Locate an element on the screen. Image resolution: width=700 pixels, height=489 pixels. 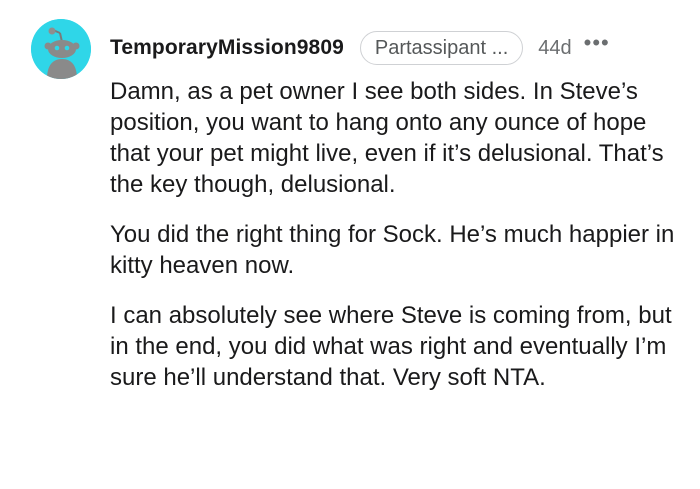
username: TemporaryMission9809 is located at coordinates (227, 48).